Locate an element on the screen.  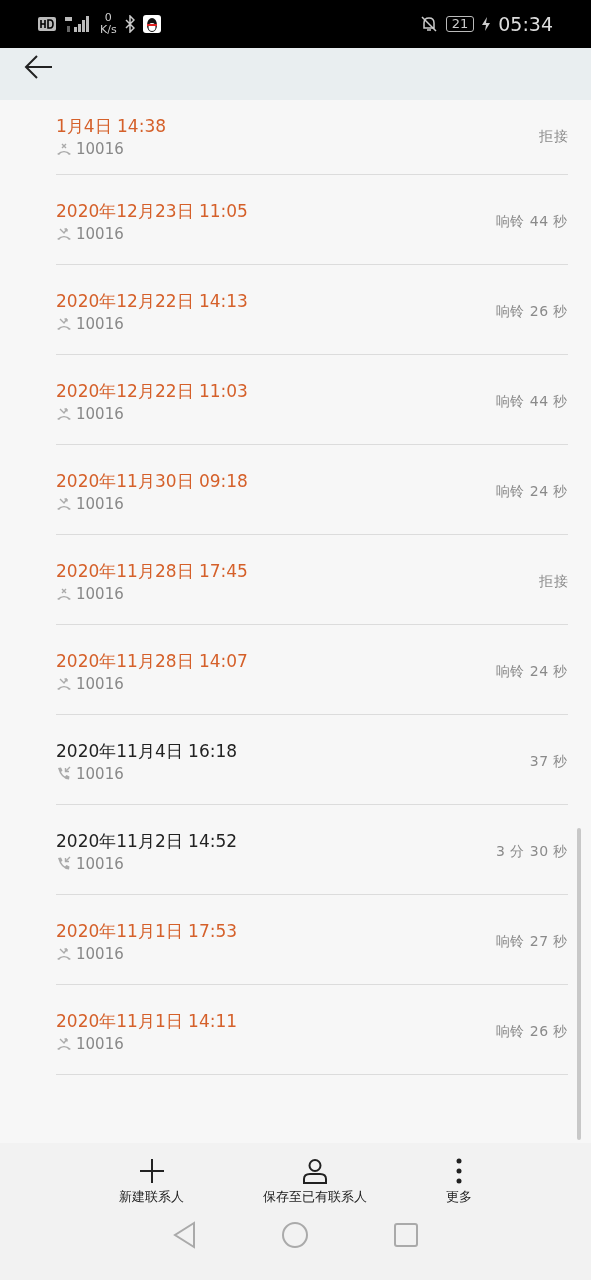
call-datetime: 2020年11月1日 17:53 is located at coordinates (147, 930).